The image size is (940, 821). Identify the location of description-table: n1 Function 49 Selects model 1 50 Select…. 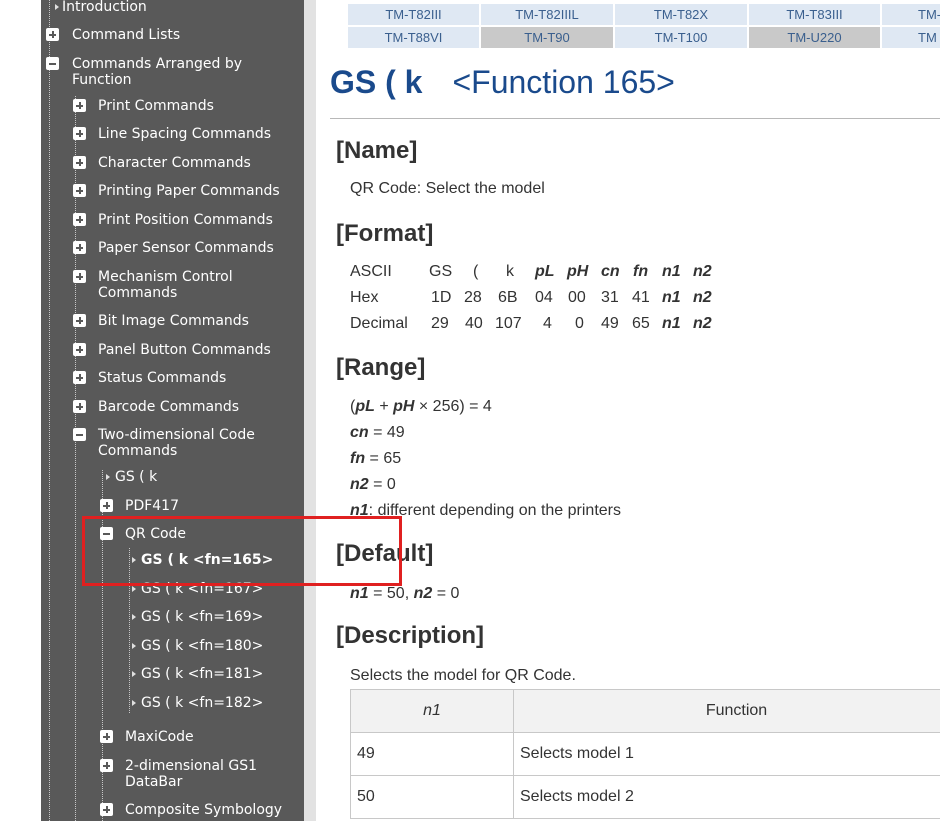
(645, 754).